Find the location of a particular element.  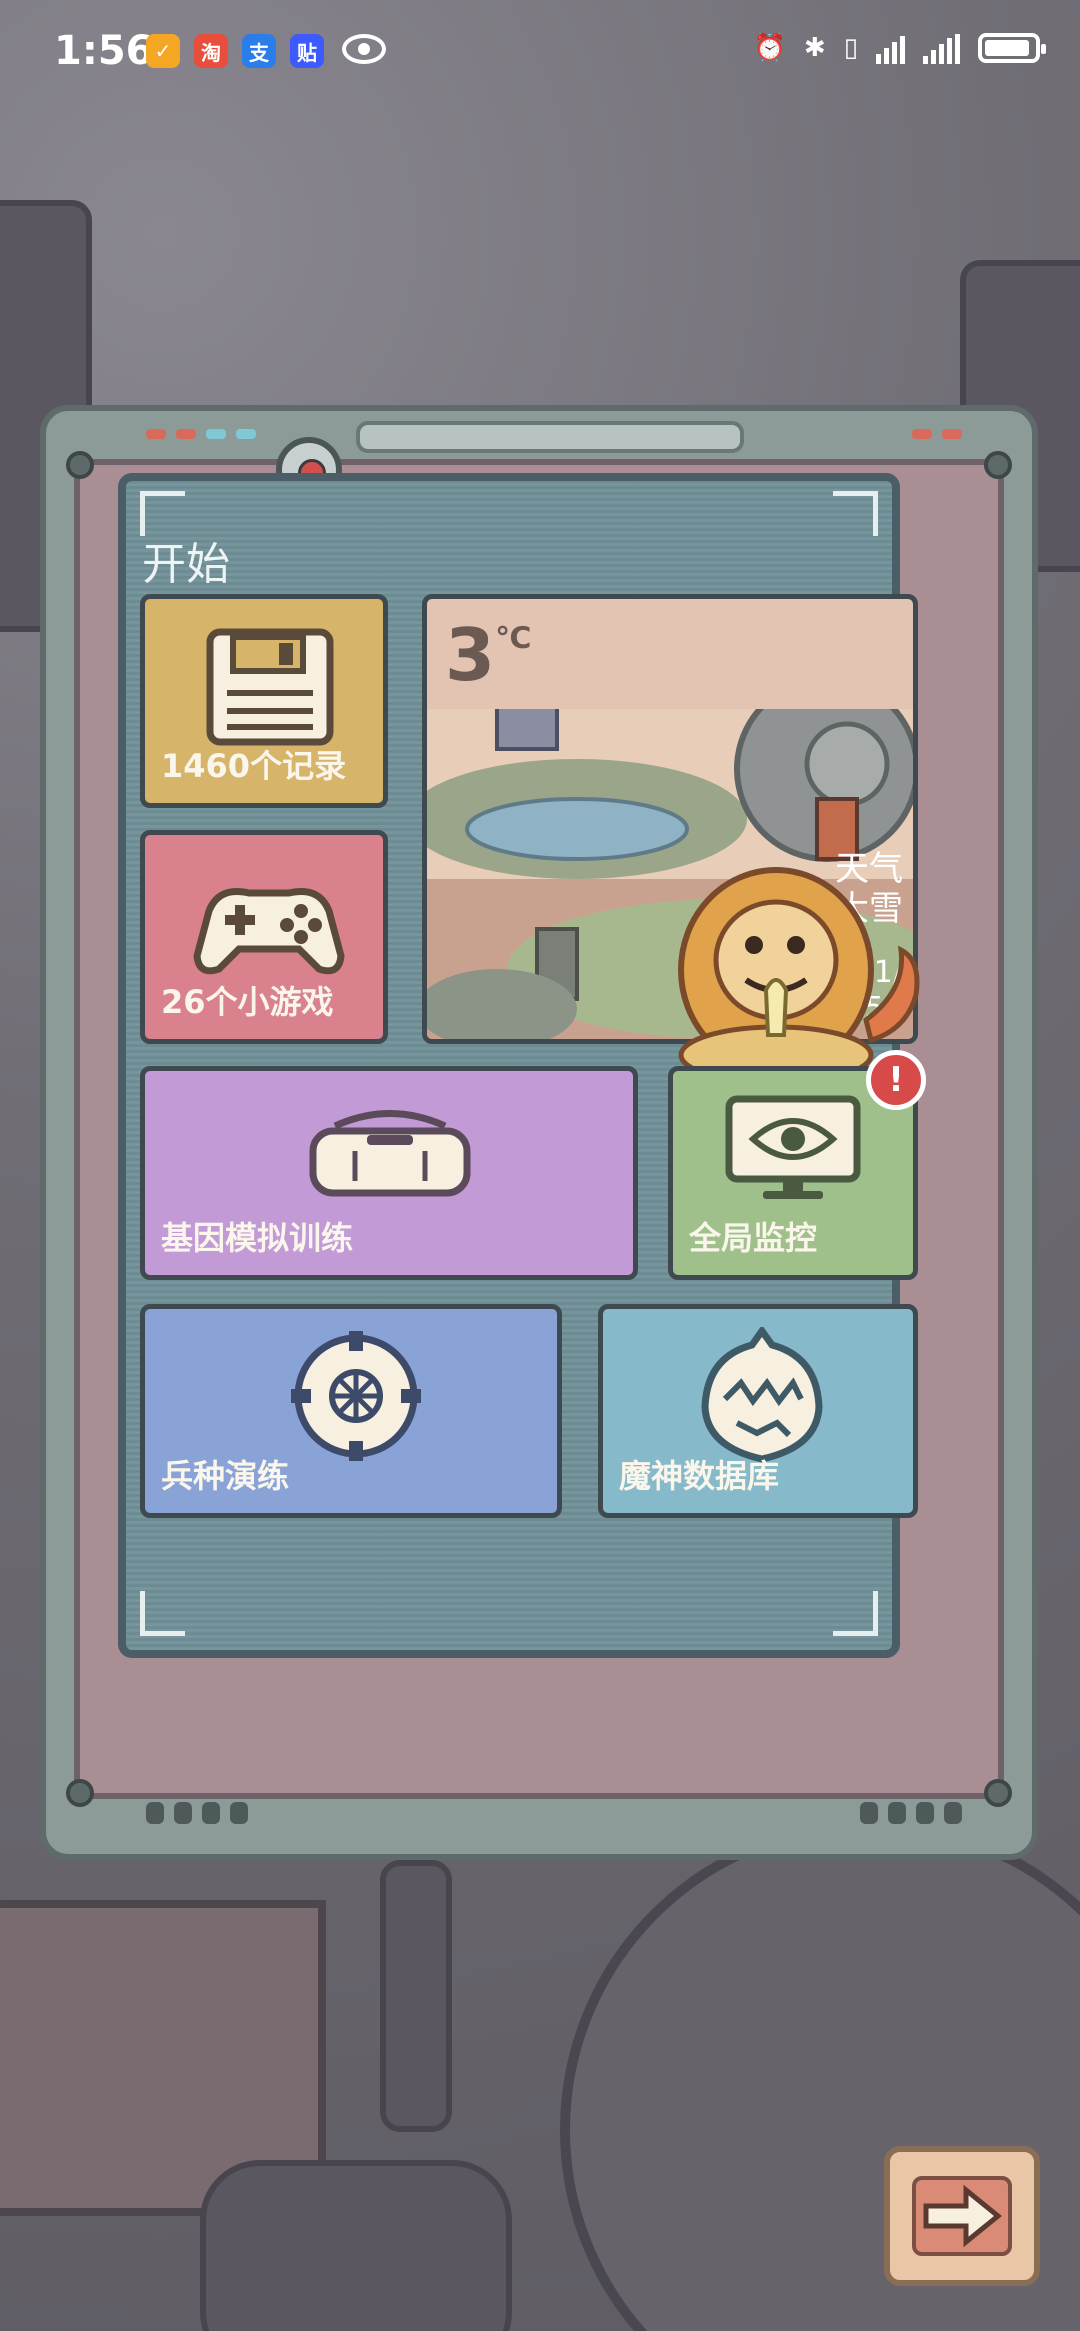

device-leds-right is located at coordinates (937, 434).